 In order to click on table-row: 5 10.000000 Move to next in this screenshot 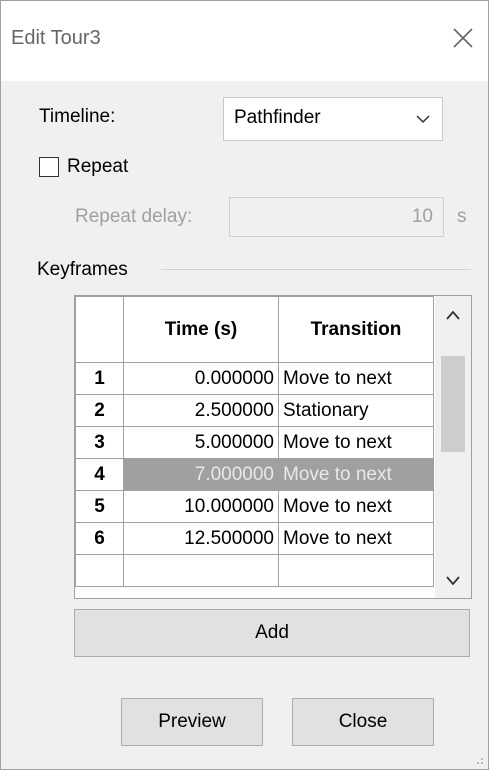, I will do `click(254, 506)`.